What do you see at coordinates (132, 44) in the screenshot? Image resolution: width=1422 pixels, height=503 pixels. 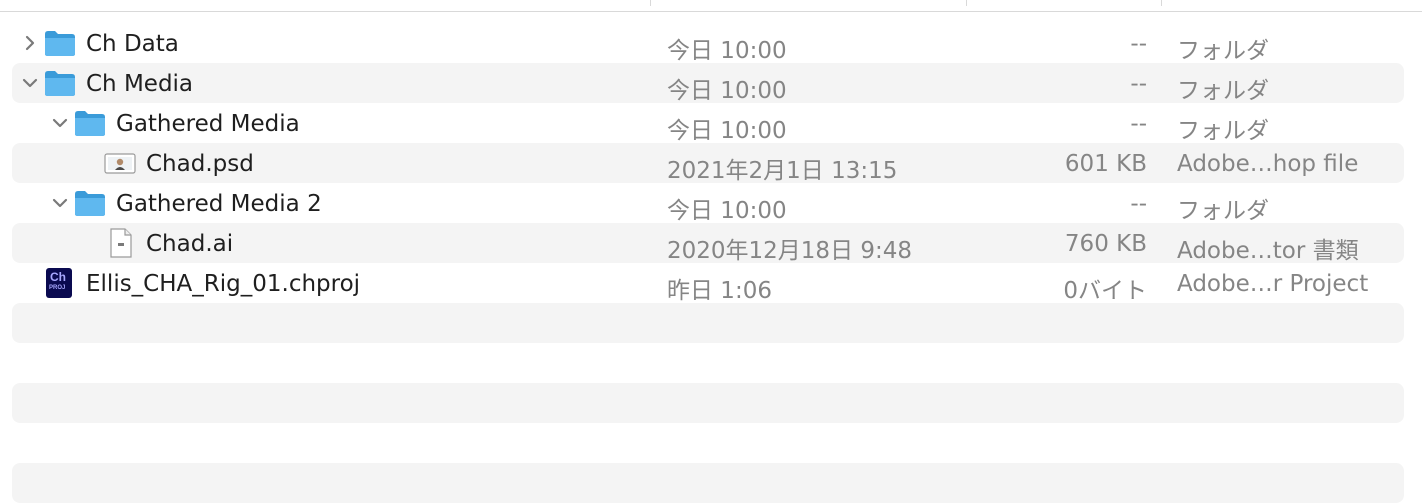 I see `file-name: Ch Data` at bounding box center [132, 44].